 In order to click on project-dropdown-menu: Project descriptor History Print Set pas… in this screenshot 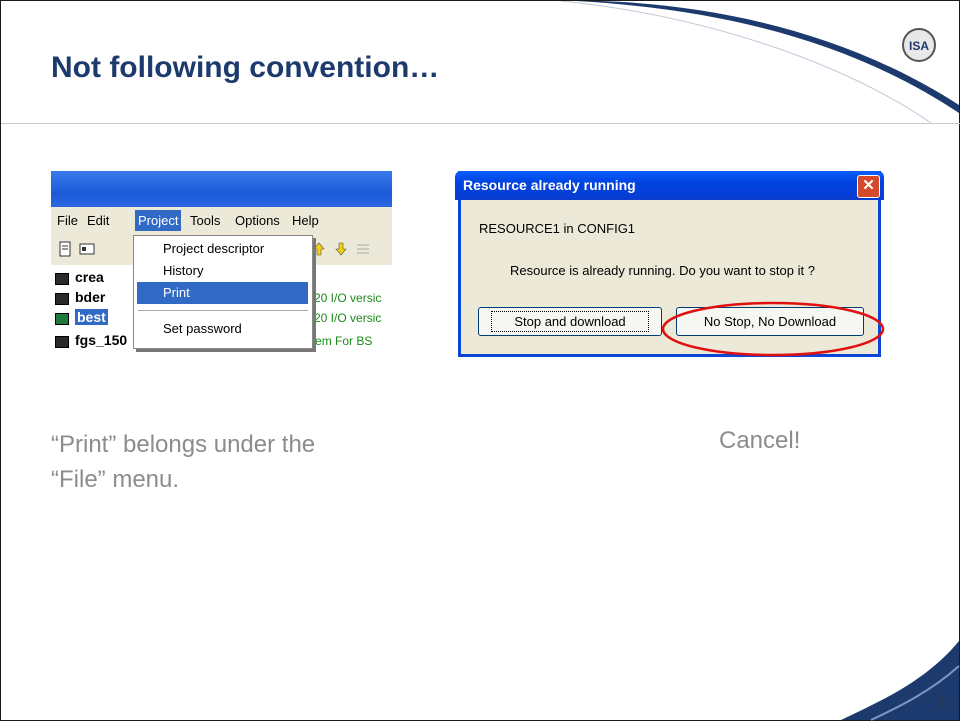, I will do `click(223, 292)`.